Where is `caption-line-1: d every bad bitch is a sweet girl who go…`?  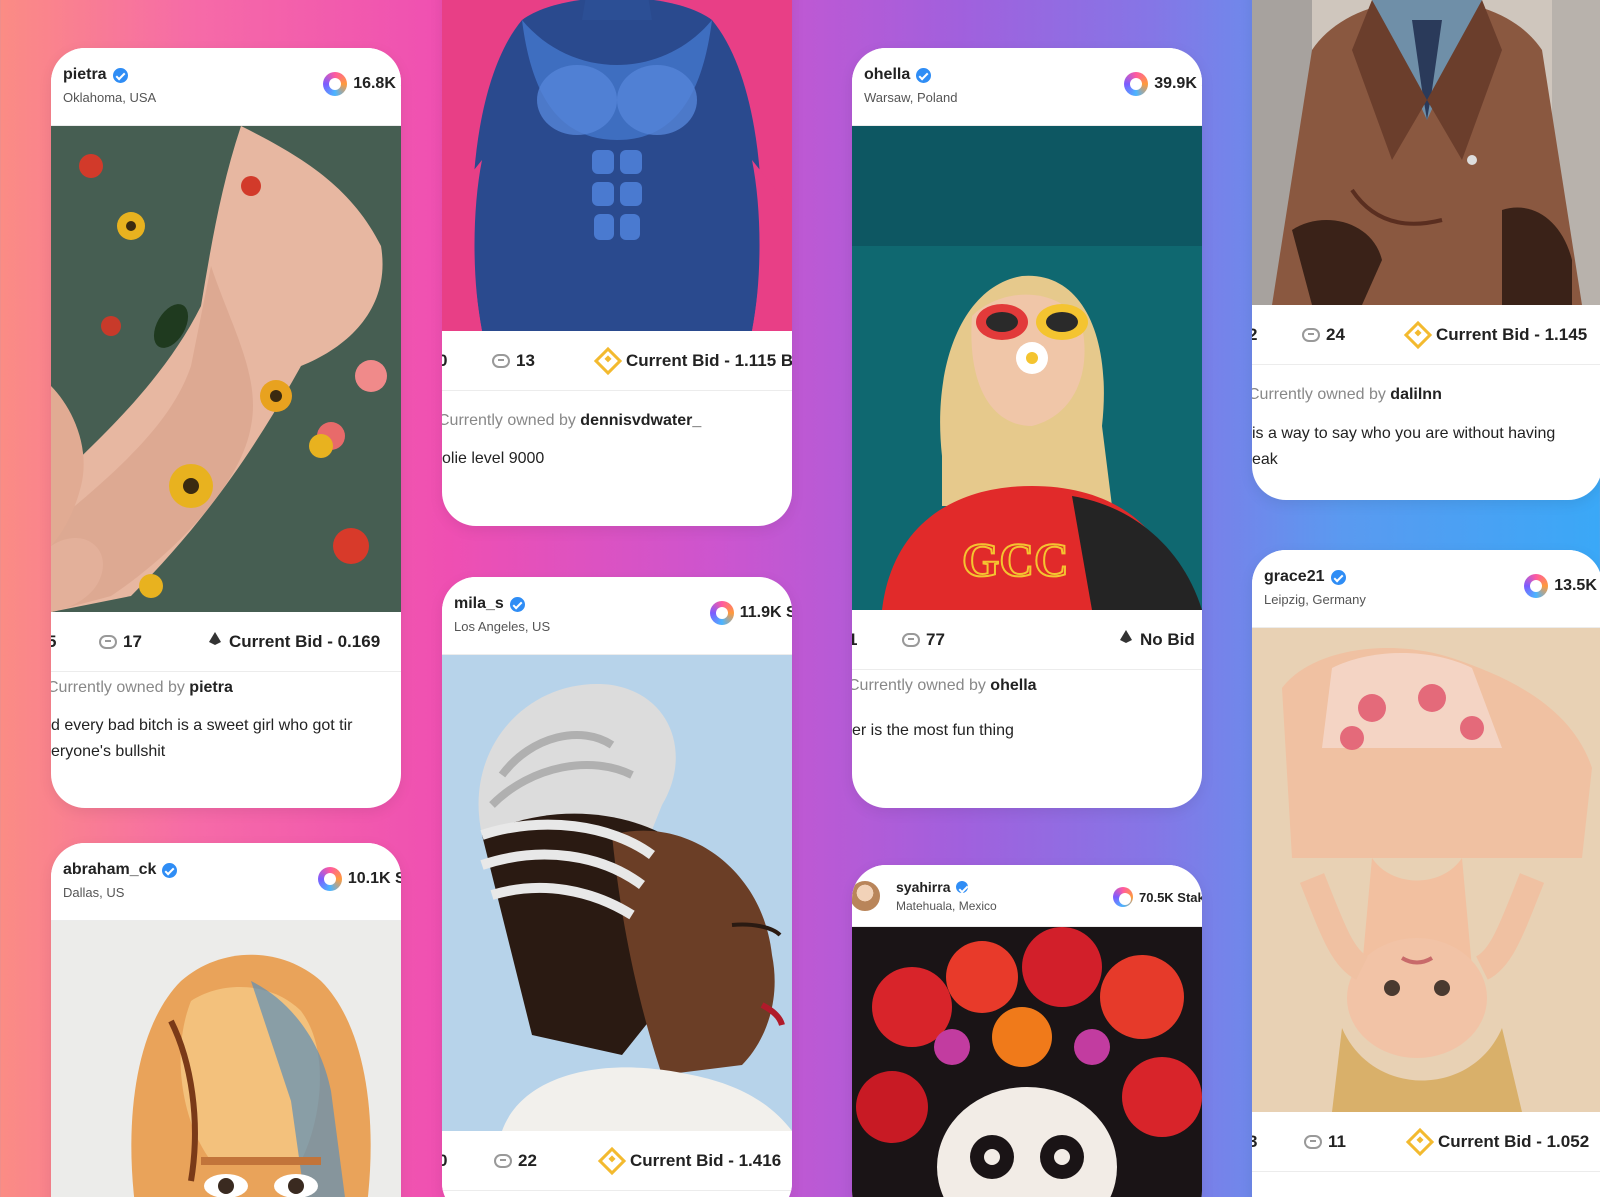 caption-line-1: d every bad bitch is a sweet girl who go… is located at coordinates (202, 725).